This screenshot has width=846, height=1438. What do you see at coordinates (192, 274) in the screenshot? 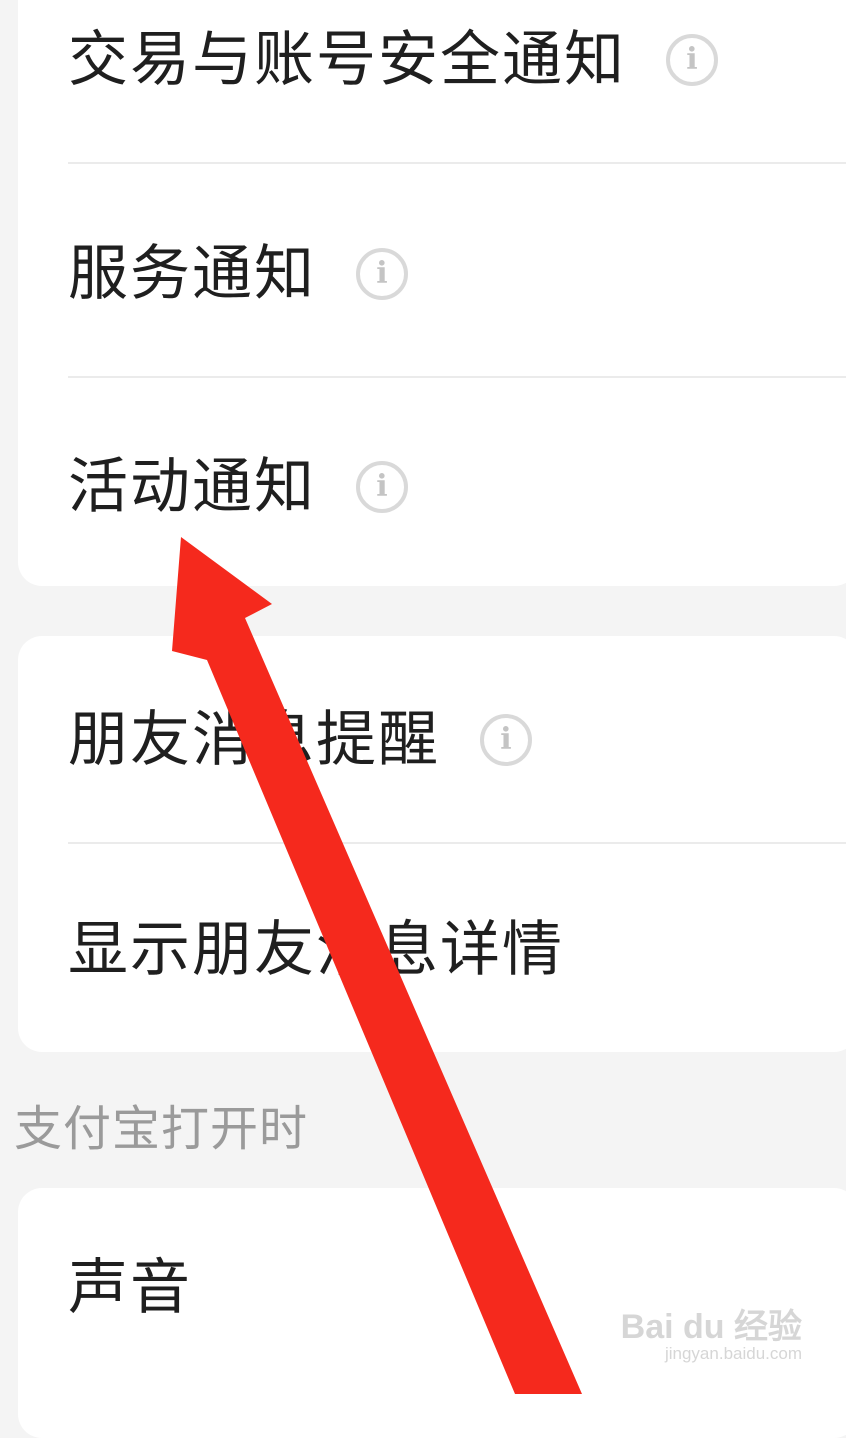
I see `setting-label: 服务通知` at bounding box center [192, 274].